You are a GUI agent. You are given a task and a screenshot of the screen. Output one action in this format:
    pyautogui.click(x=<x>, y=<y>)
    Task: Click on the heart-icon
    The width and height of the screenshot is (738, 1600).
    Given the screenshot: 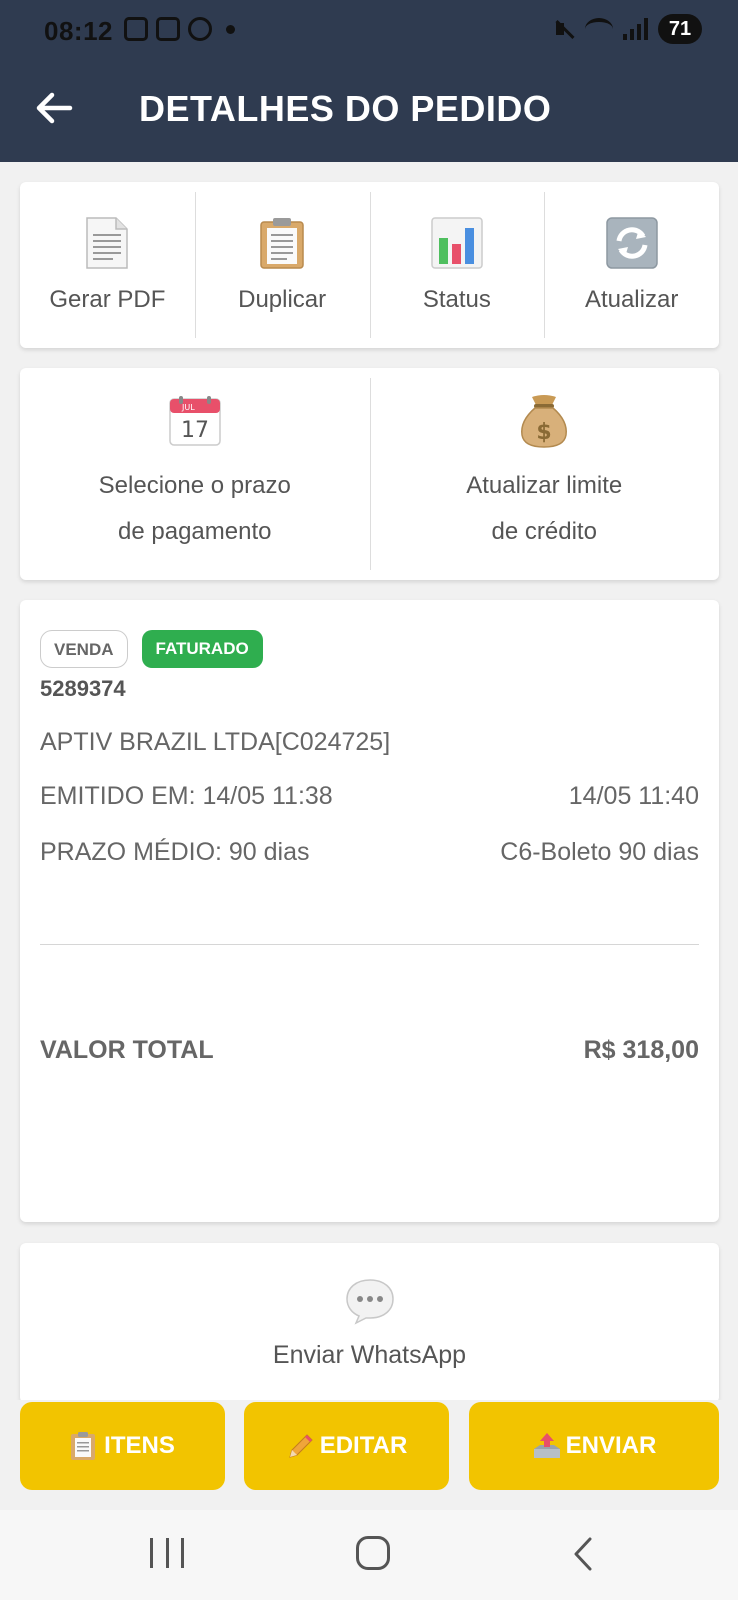 What is the action you would take?
    pyautogui.click(x=200, y=29)
    